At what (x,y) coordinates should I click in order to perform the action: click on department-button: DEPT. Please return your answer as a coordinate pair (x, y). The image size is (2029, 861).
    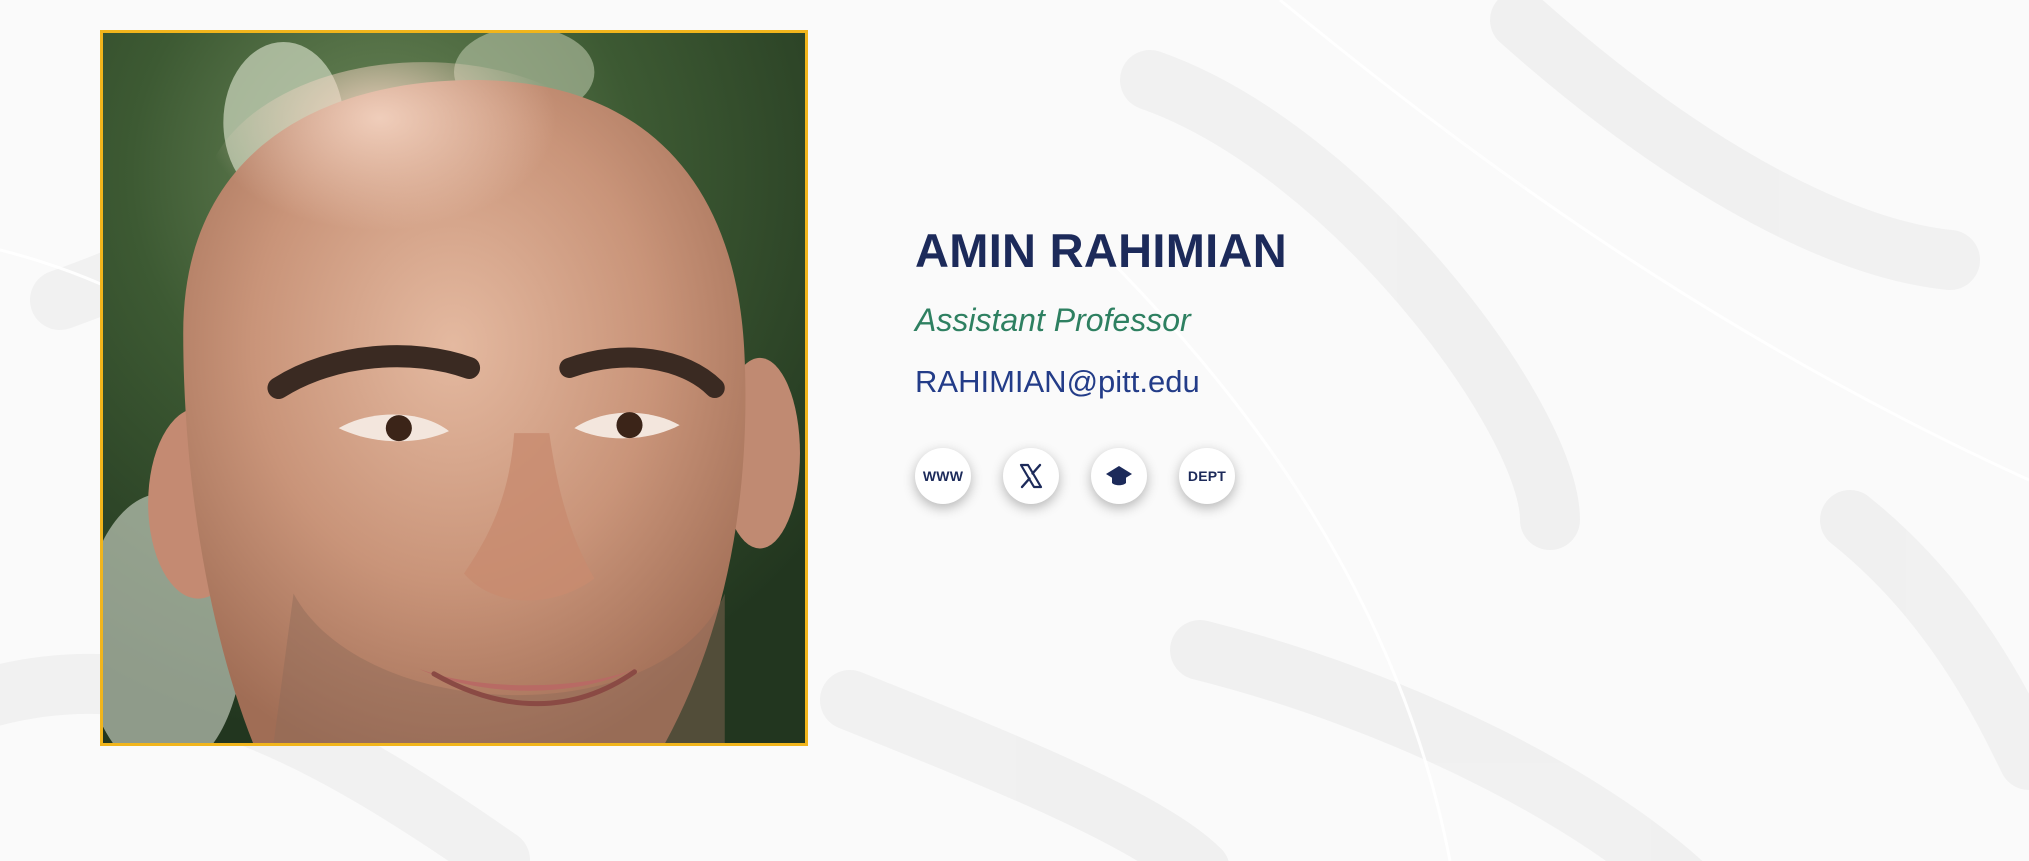
    Looking at the image, I should click on (1207, 476).